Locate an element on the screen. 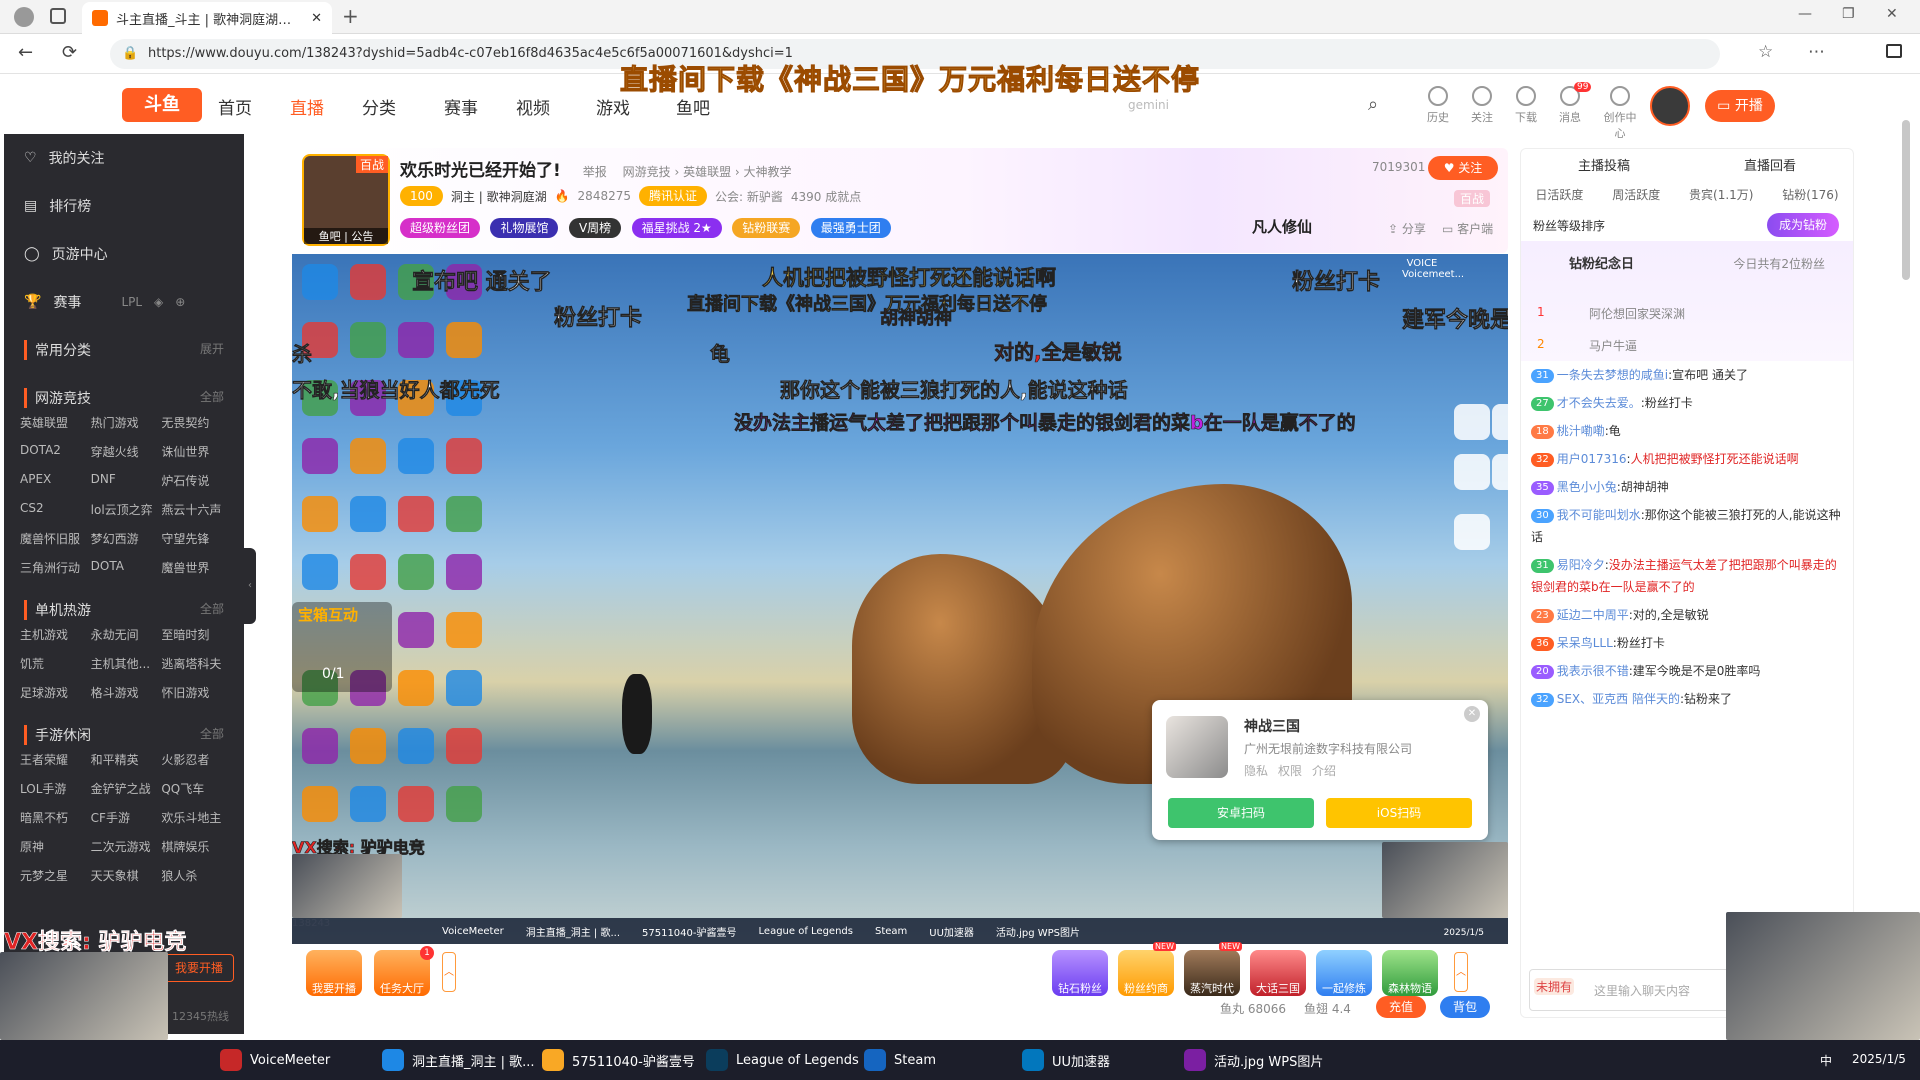 The height and width of the screenshot is (1080, 1920). sidebar-item-webgame: ◯ 页游中心 is located at coordinates (124, 254).